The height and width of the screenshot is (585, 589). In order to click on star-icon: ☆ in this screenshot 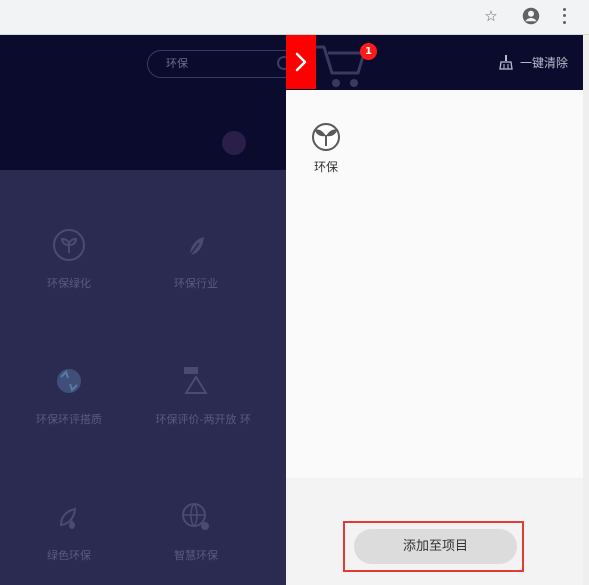, I will do `click(491, 16)`.